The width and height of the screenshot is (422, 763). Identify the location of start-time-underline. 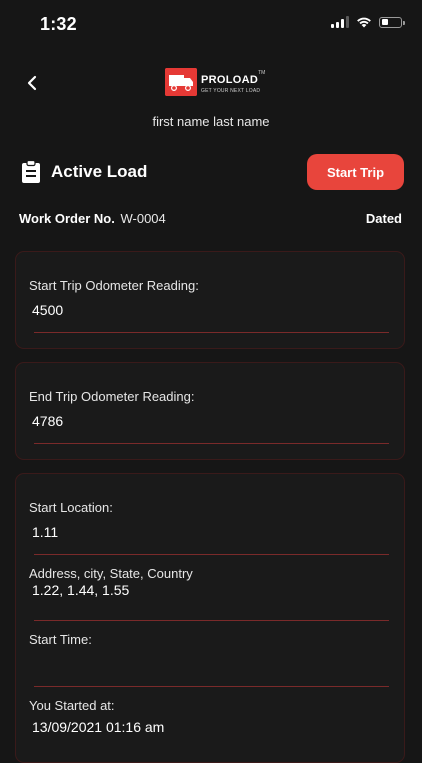
(211, 686).